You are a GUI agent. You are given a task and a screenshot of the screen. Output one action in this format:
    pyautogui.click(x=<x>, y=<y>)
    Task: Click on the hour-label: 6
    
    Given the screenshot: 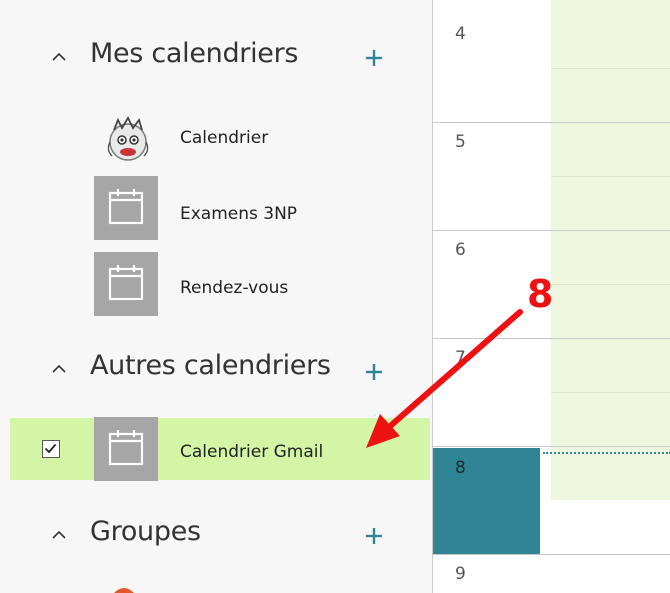 What is the action you would take?
    pyautogui.click(x=460, y=250)
    